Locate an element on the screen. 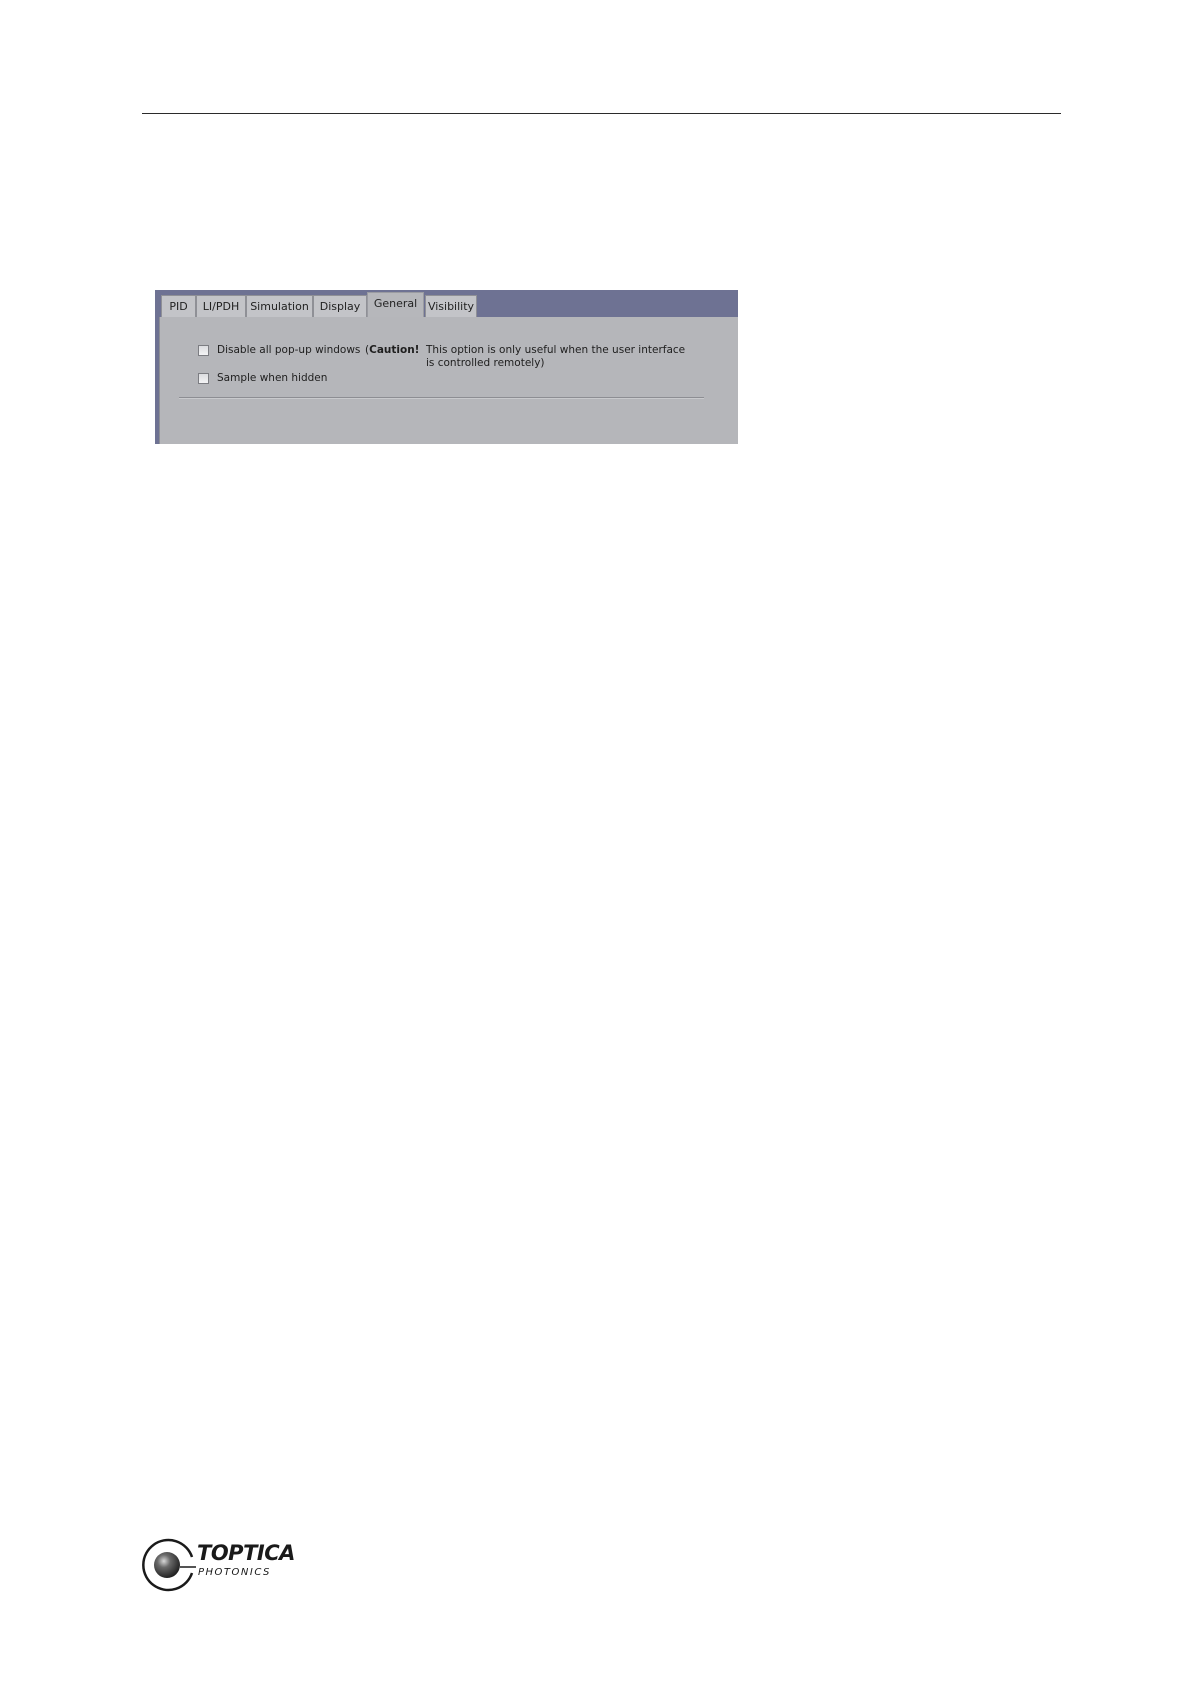  logo-sub-text: PHOTONICS is located at coordinates (234, 1572).